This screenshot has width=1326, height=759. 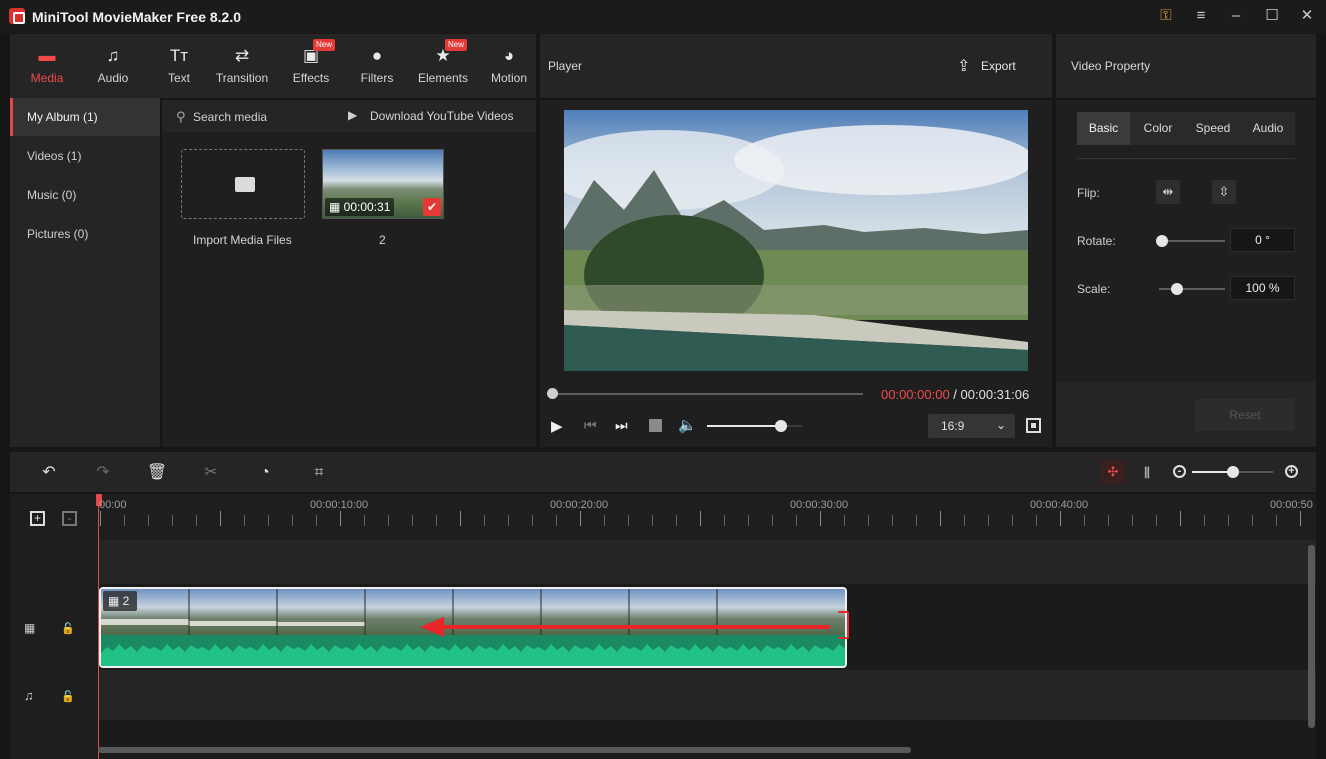 I want to click on reset-button: Reset, so click(x=1245, y=415).